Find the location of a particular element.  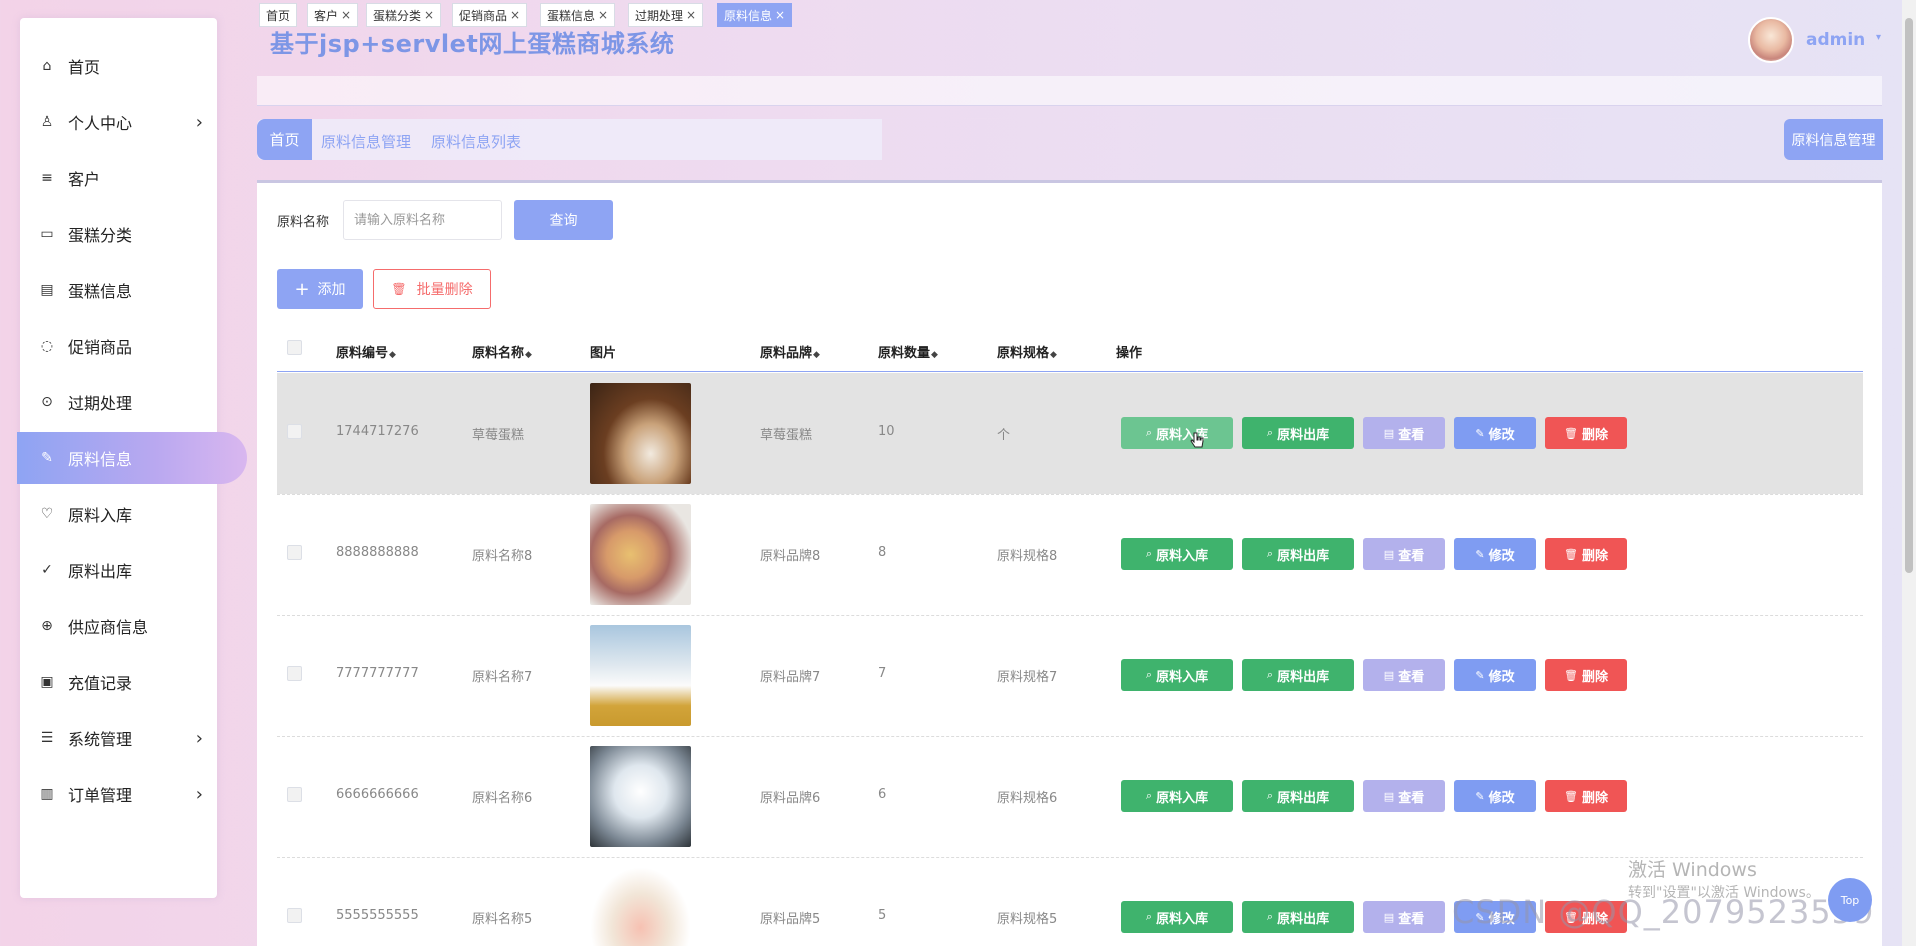

breadcrumb-item: 原料信息列表 is located at coordinates (476, 141).